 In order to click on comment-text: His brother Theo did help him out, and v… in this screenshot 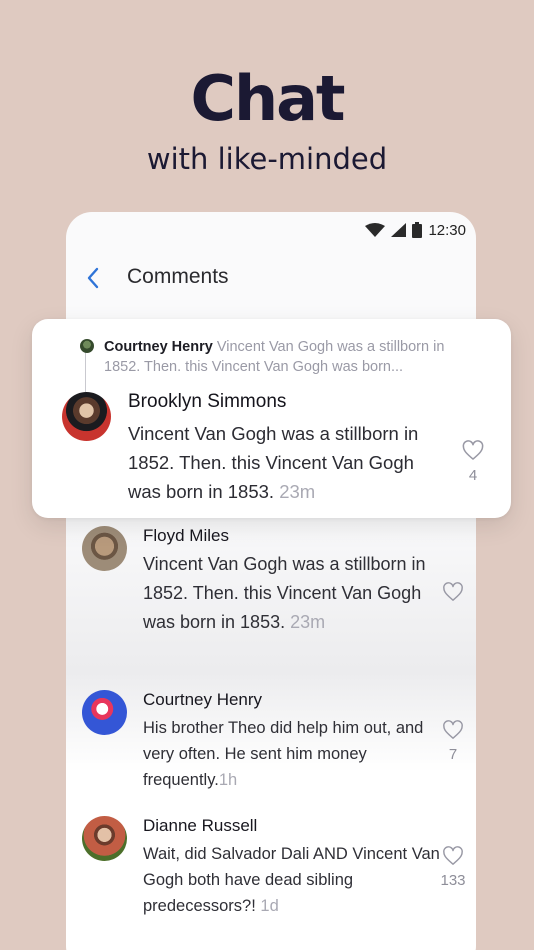, I will do `click(293, 754)`.